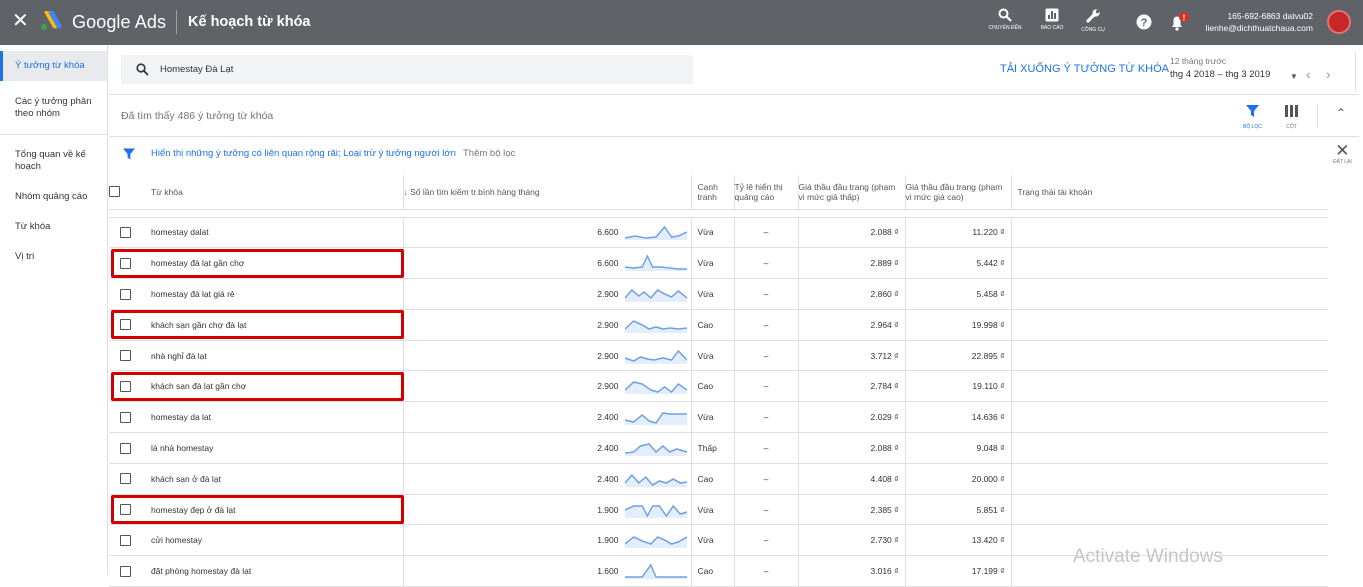 The height and width of the screenshot is (587, 1363). I want to click on columns-button: CỘT, so click(1291, 117).